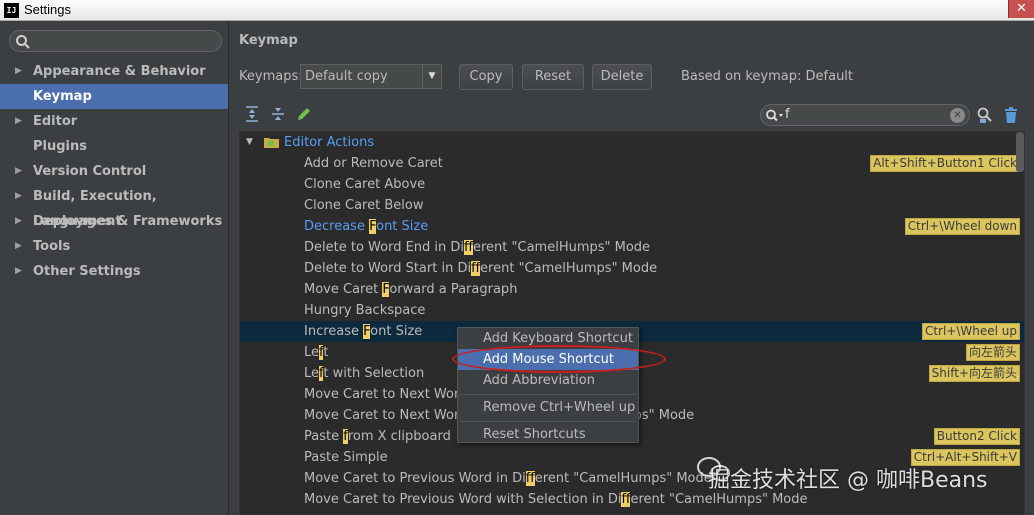 The height and width of the screenshot is (515, 1034). I want to click on action-label: Move Caret Forward a Paragraph, so click(410, 289).